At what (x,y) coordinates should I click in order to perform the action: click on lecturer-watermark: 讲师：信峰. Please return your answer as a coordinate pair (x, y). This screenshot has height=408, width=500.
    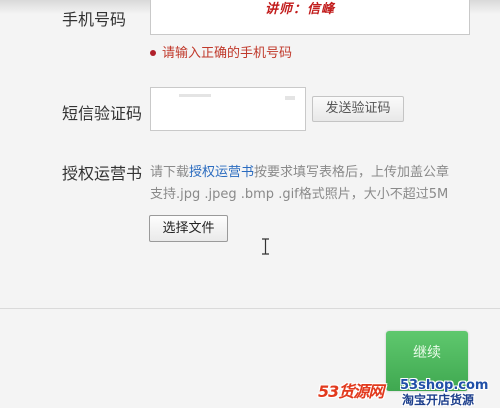
    Looking at the image, I should click on (300, 9).